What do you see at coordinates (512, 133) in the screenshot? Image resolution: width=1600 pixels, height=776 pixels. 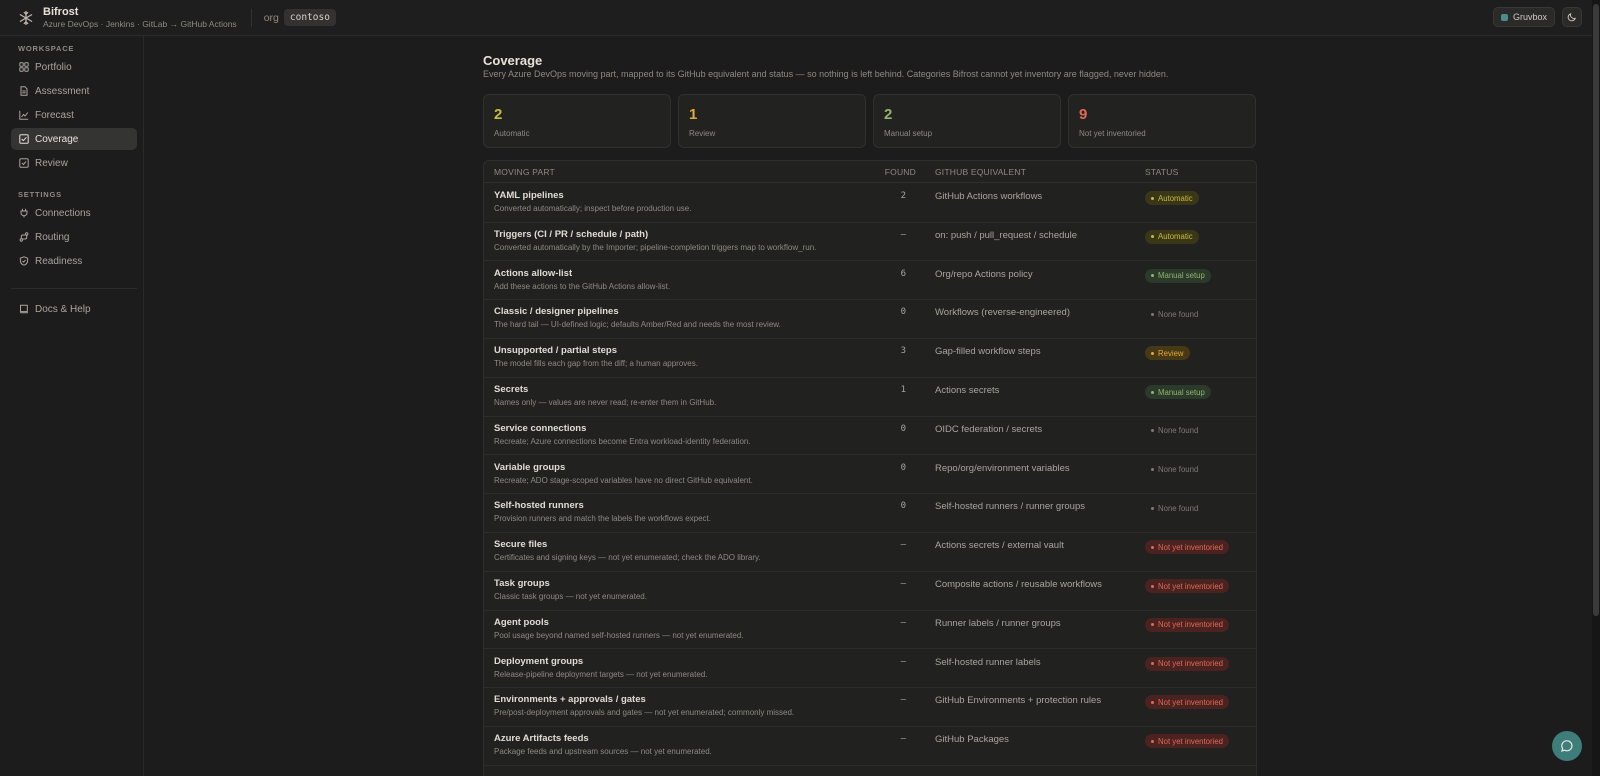 I see `stat-label: Automatic` at bounding box center [512, 133].